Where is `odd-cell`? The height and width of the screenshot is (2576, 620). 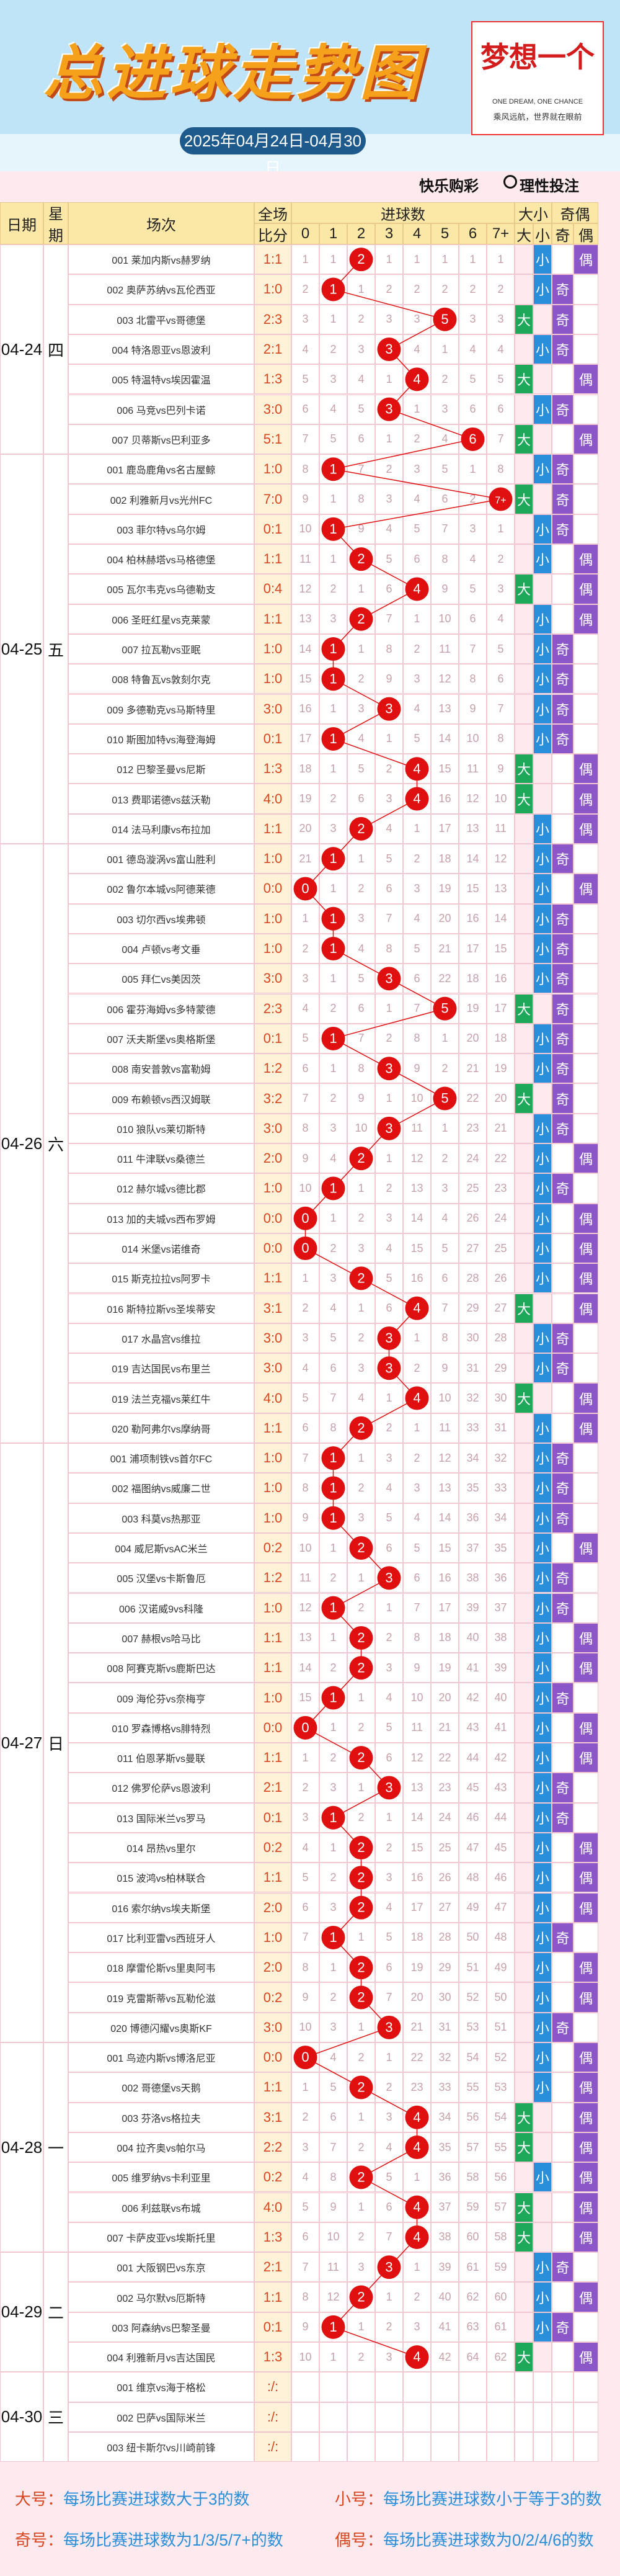 odd-cell is located at coordinates (563, 1758).